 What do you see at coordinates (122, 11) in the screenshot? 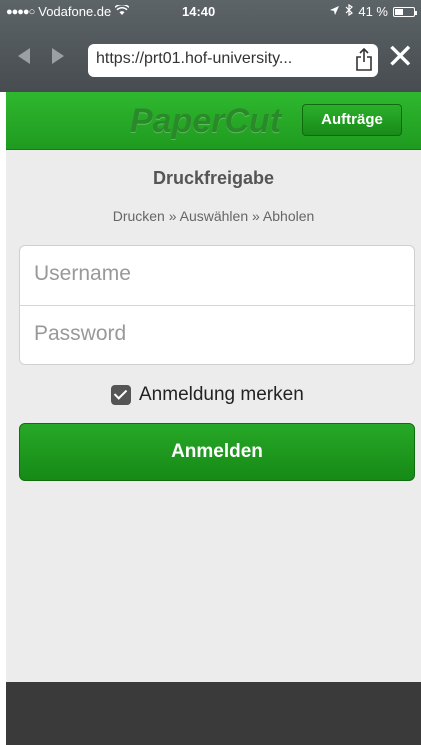
I see `wifi-icon` at bounding box center [122, 11].